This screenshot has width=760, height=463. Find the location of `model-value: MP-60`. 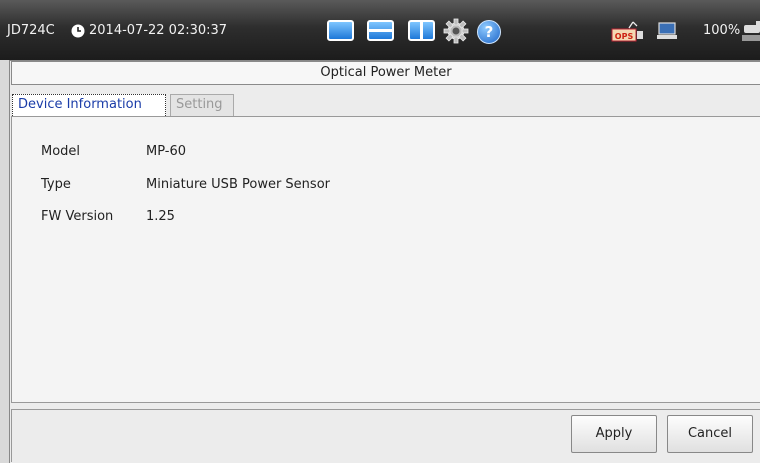

model-value: MP-60 is located at coordinates (166, 151).